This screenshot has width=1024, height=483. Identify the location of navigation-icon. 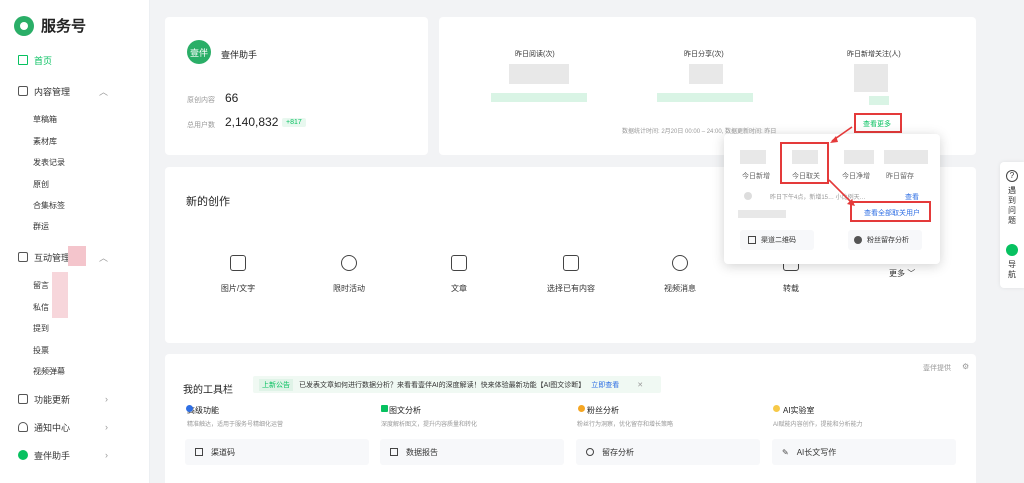
(1012, 250).